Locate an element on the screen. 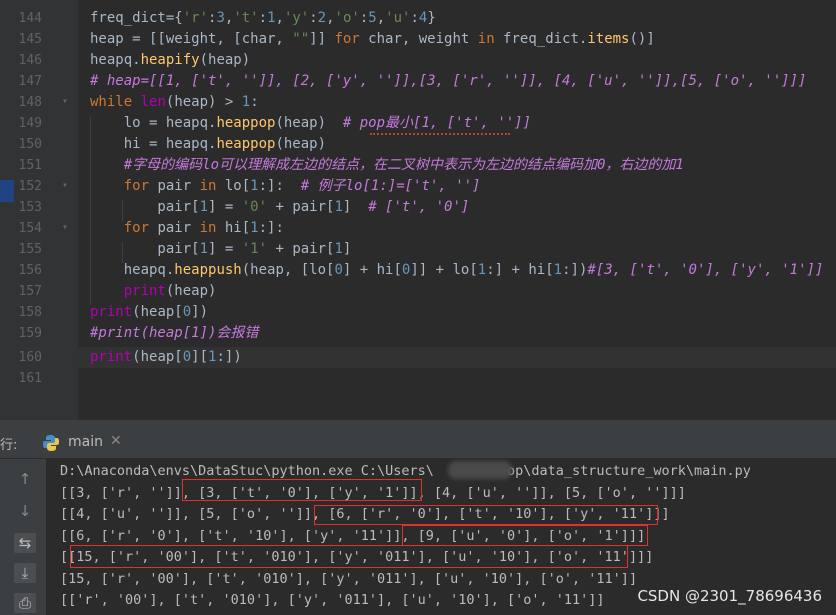 The width and height of the screenshot is (836, 615). code-line: hi = heapq.heappop(heap) is located at coordinates (208, 144).